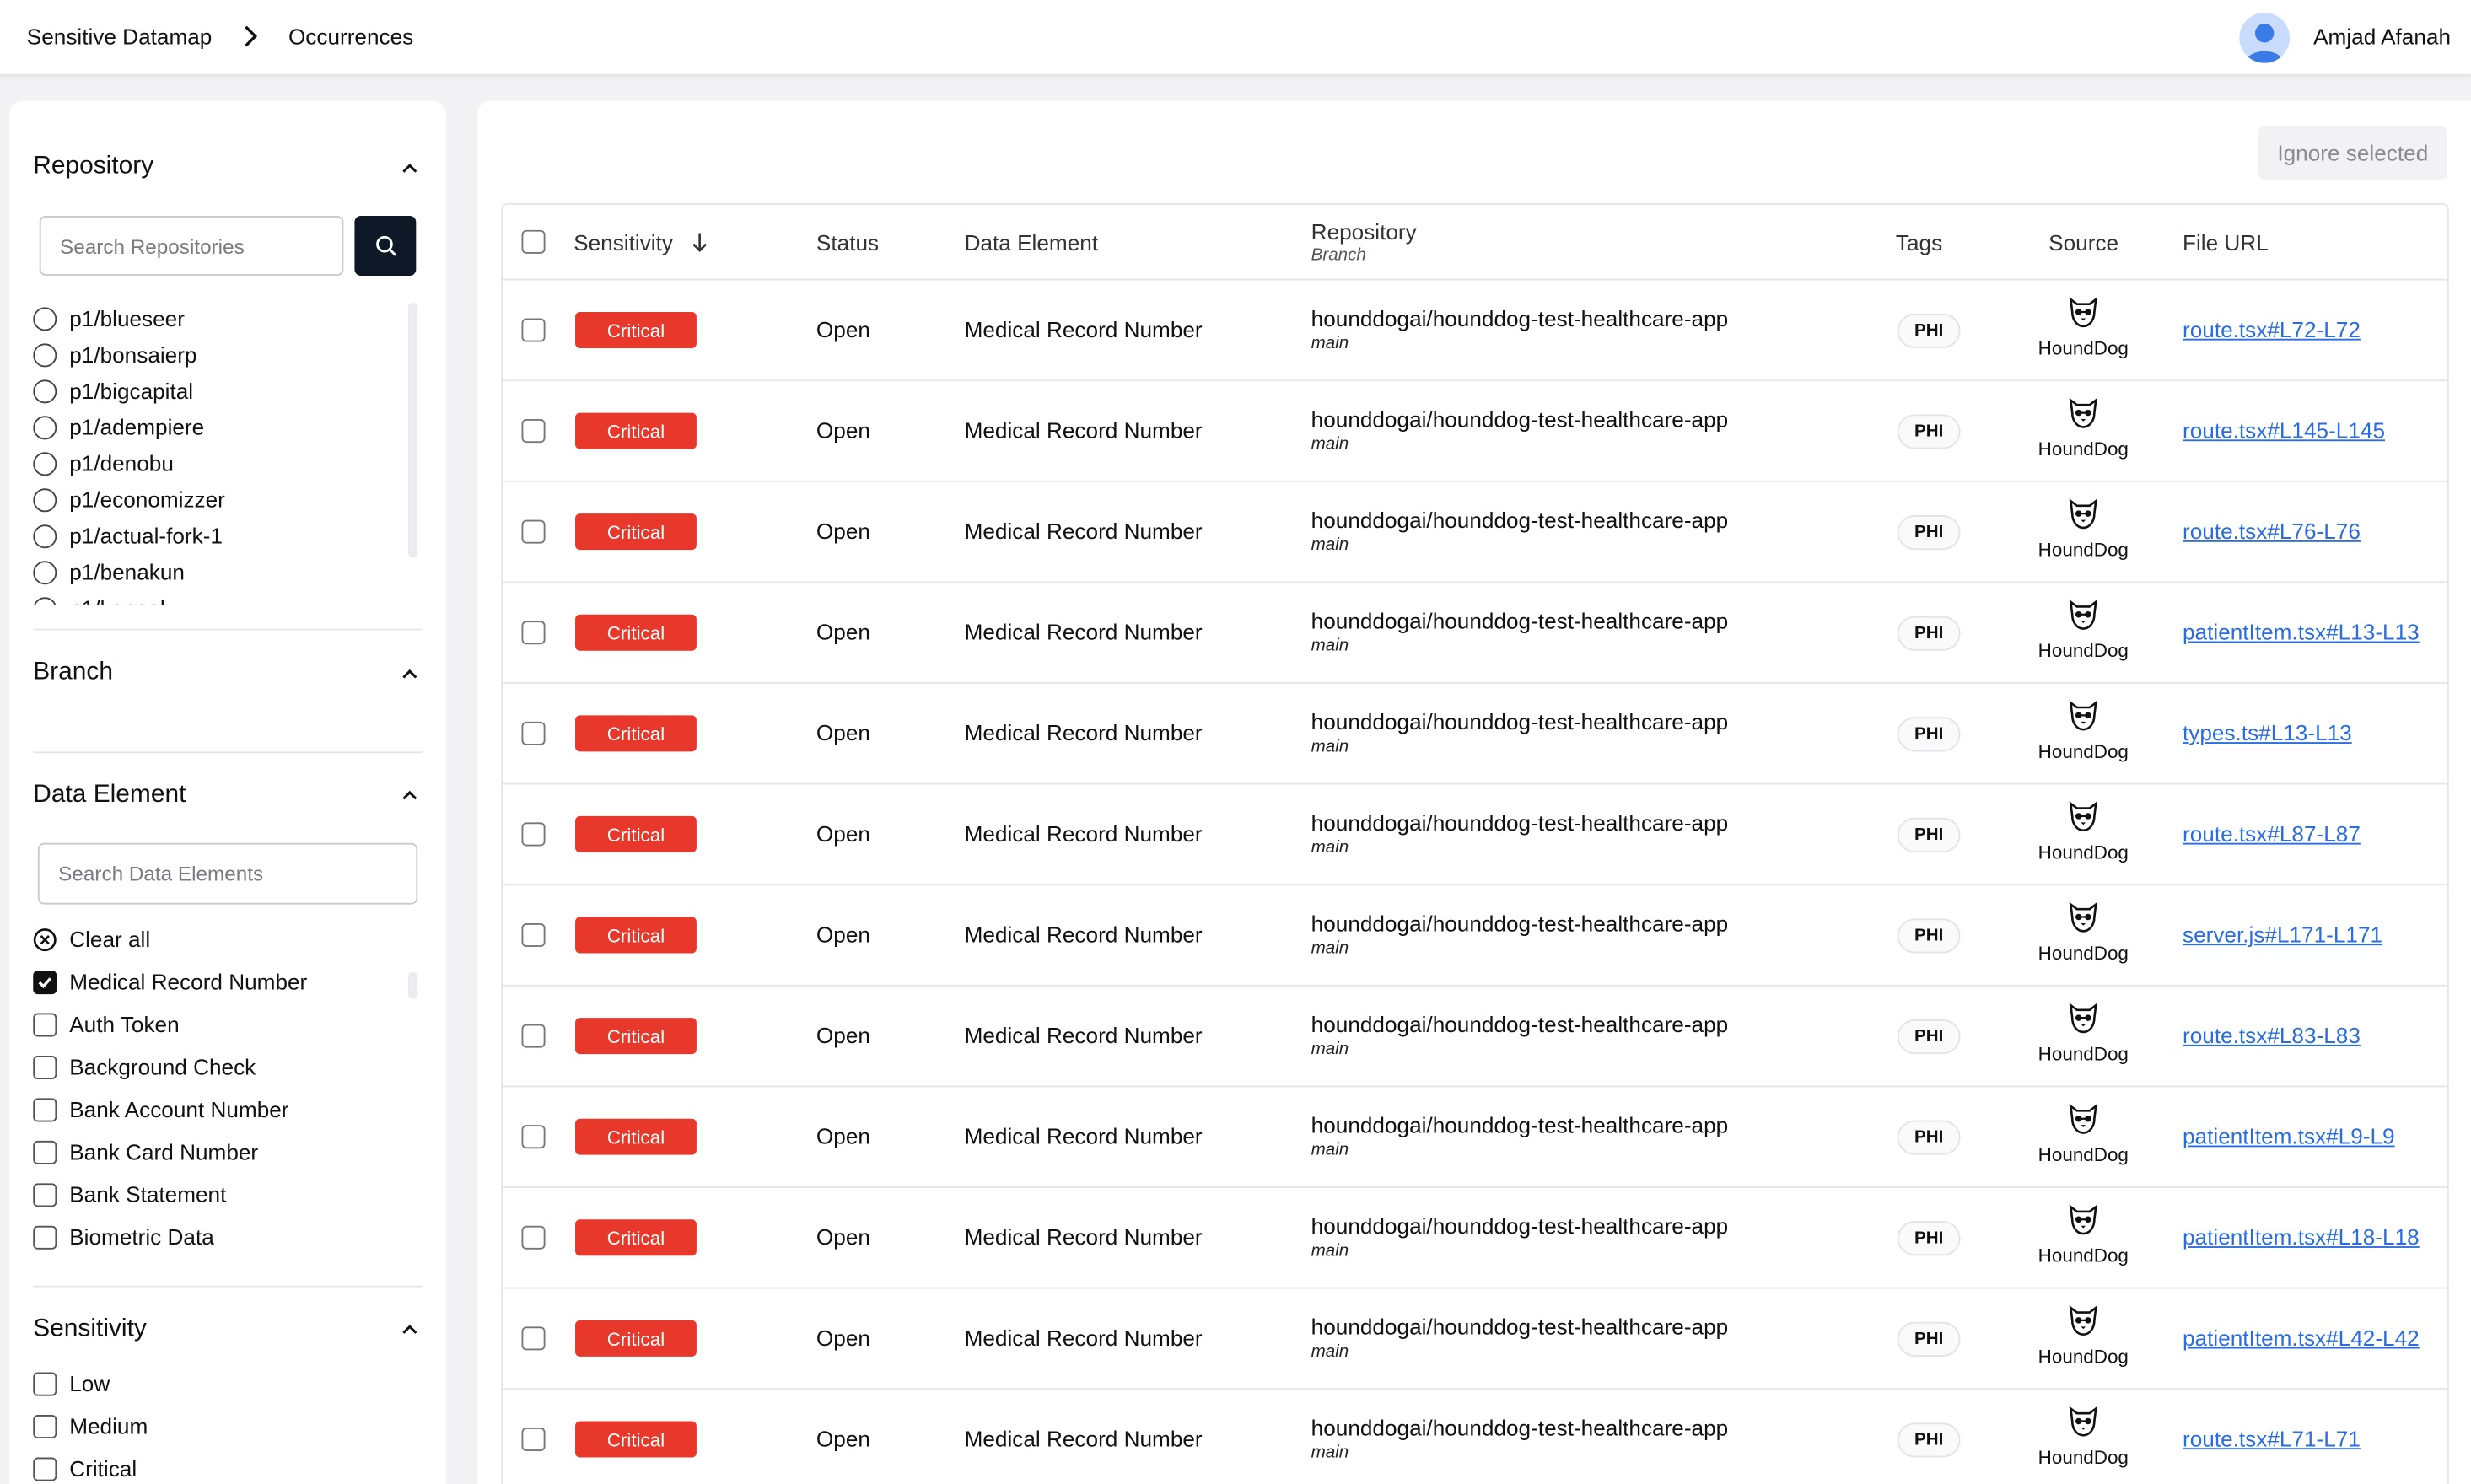  Describe the element at coordinates (2272, 329) in the screenshot. I see `file-url-link: route.tsx#L72-L72` at that location.